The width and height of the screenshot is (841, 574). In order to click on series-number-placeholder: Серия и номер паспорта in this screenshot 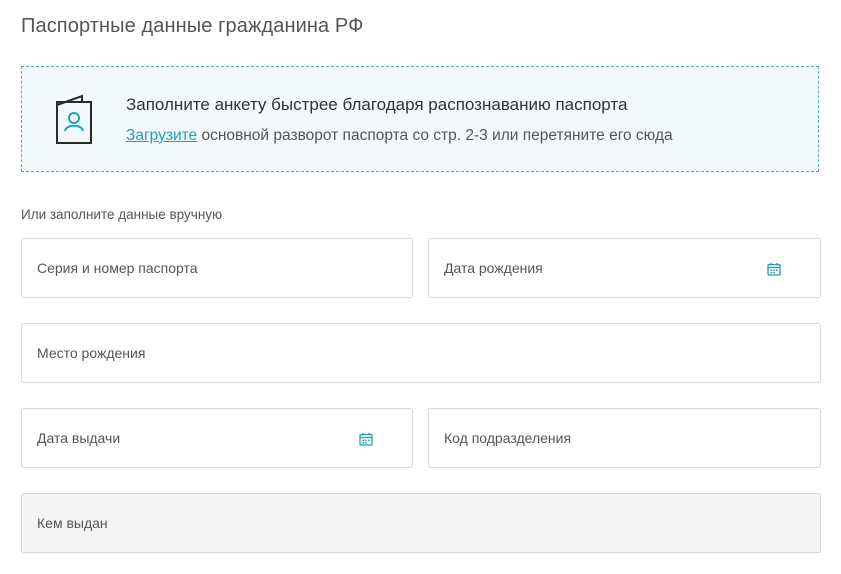, I will do `click(117, 268)`.